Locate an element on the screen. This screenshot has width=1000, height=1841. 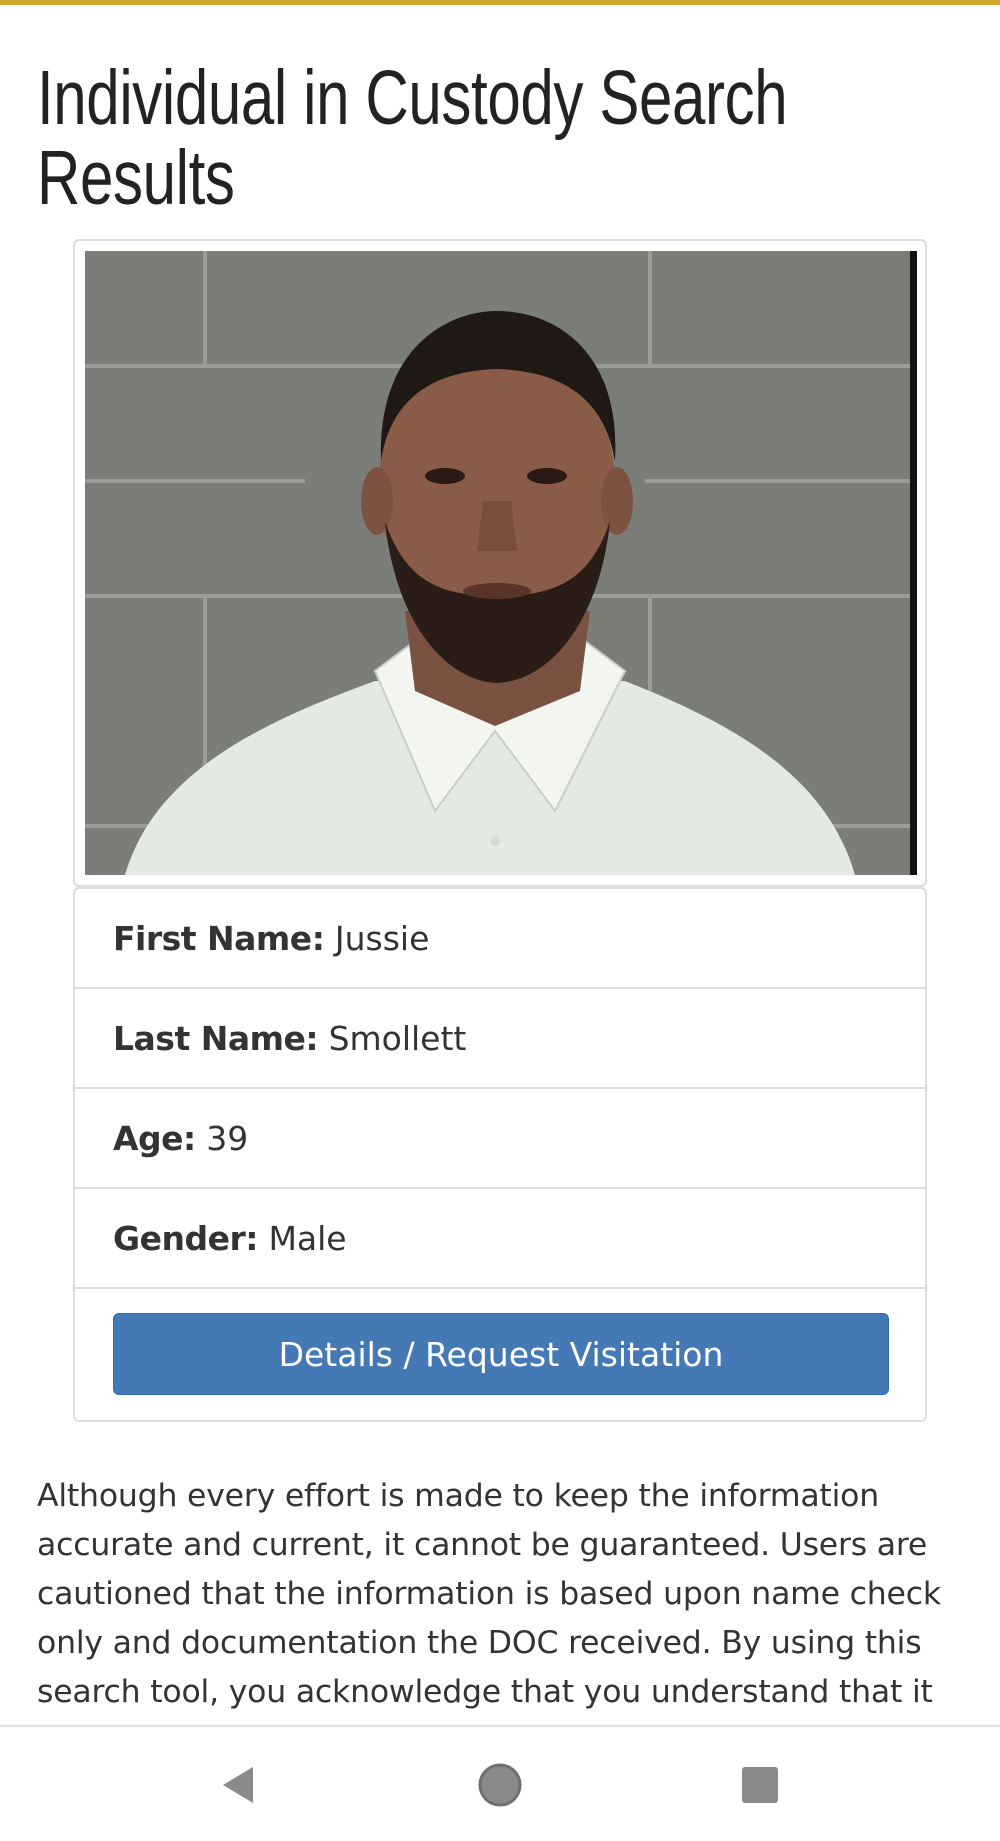
last-name-value: Smollett is located at coordinates (397, 1038).